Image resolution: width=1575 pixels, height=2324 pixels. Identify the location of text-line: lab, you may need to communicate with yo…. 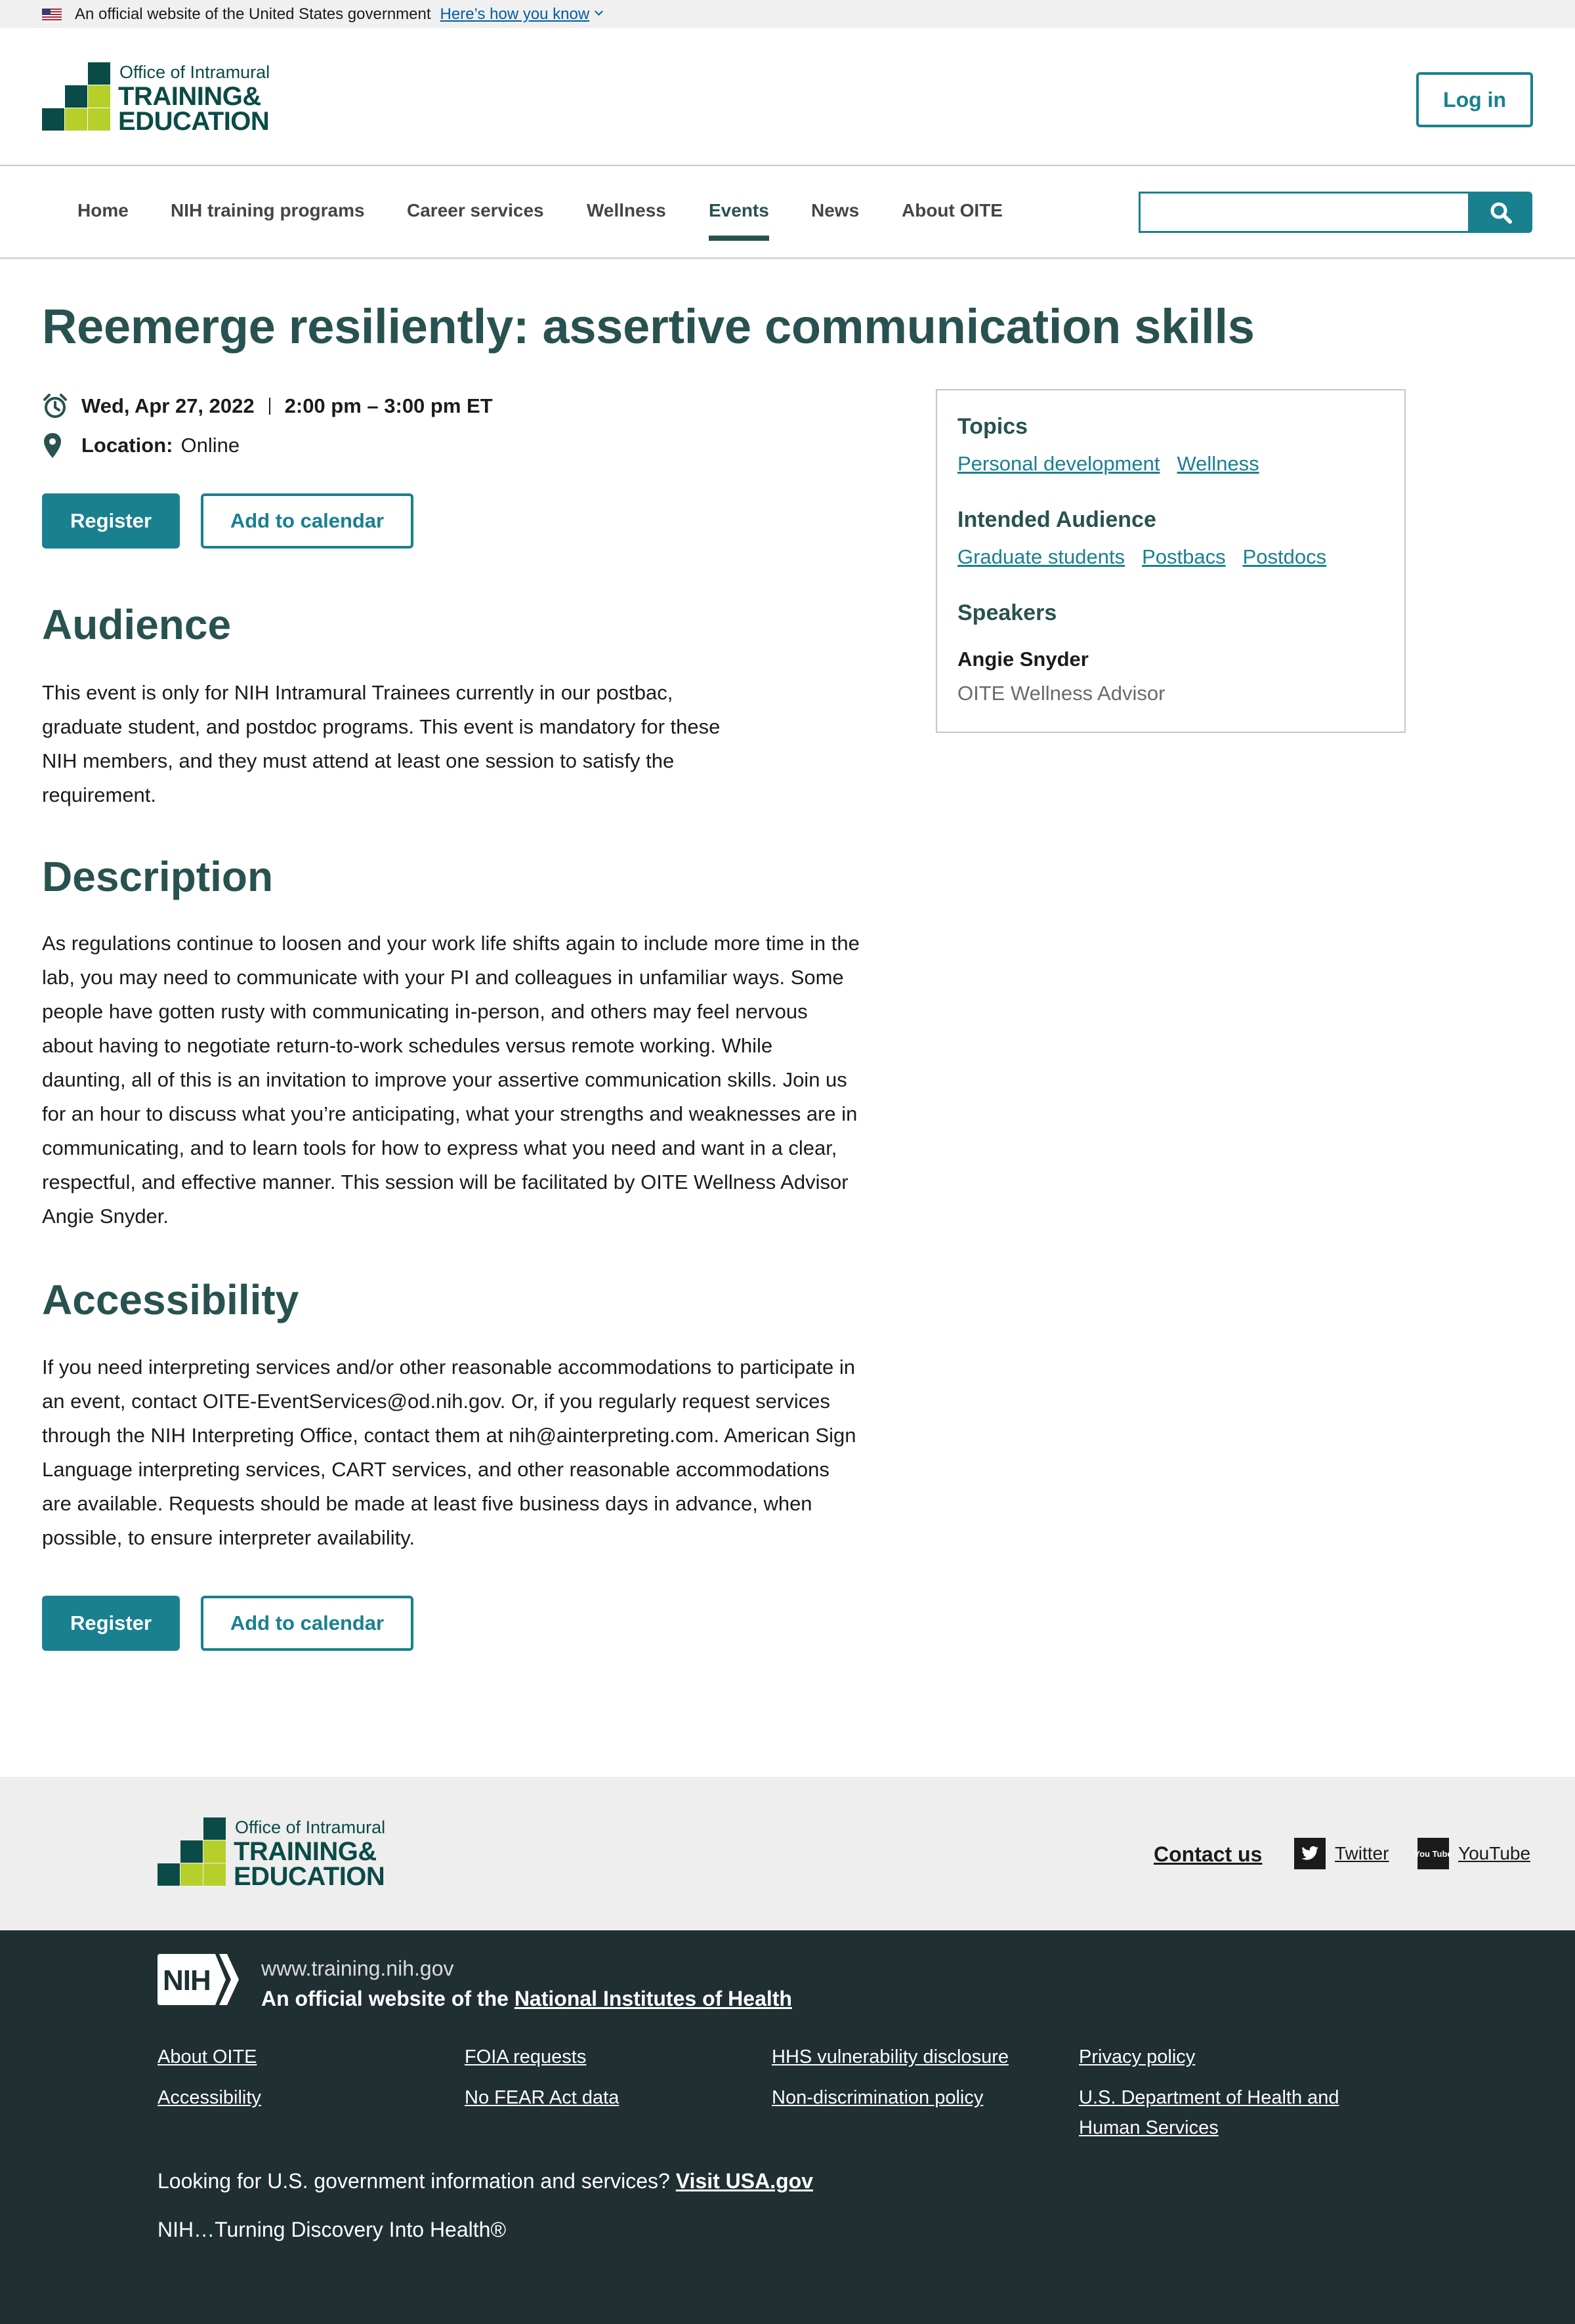
(443, 977).